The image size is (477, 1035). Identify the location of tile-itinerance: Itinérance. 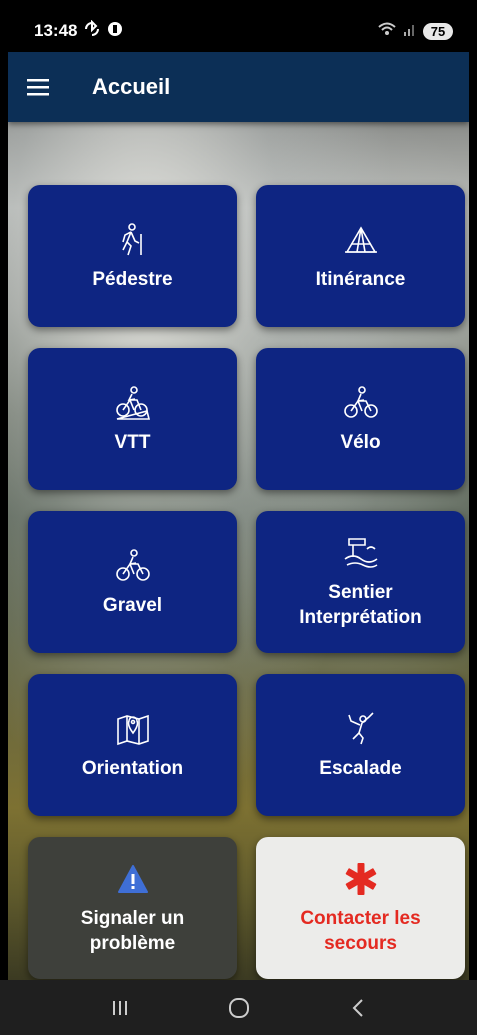
(360, 256).